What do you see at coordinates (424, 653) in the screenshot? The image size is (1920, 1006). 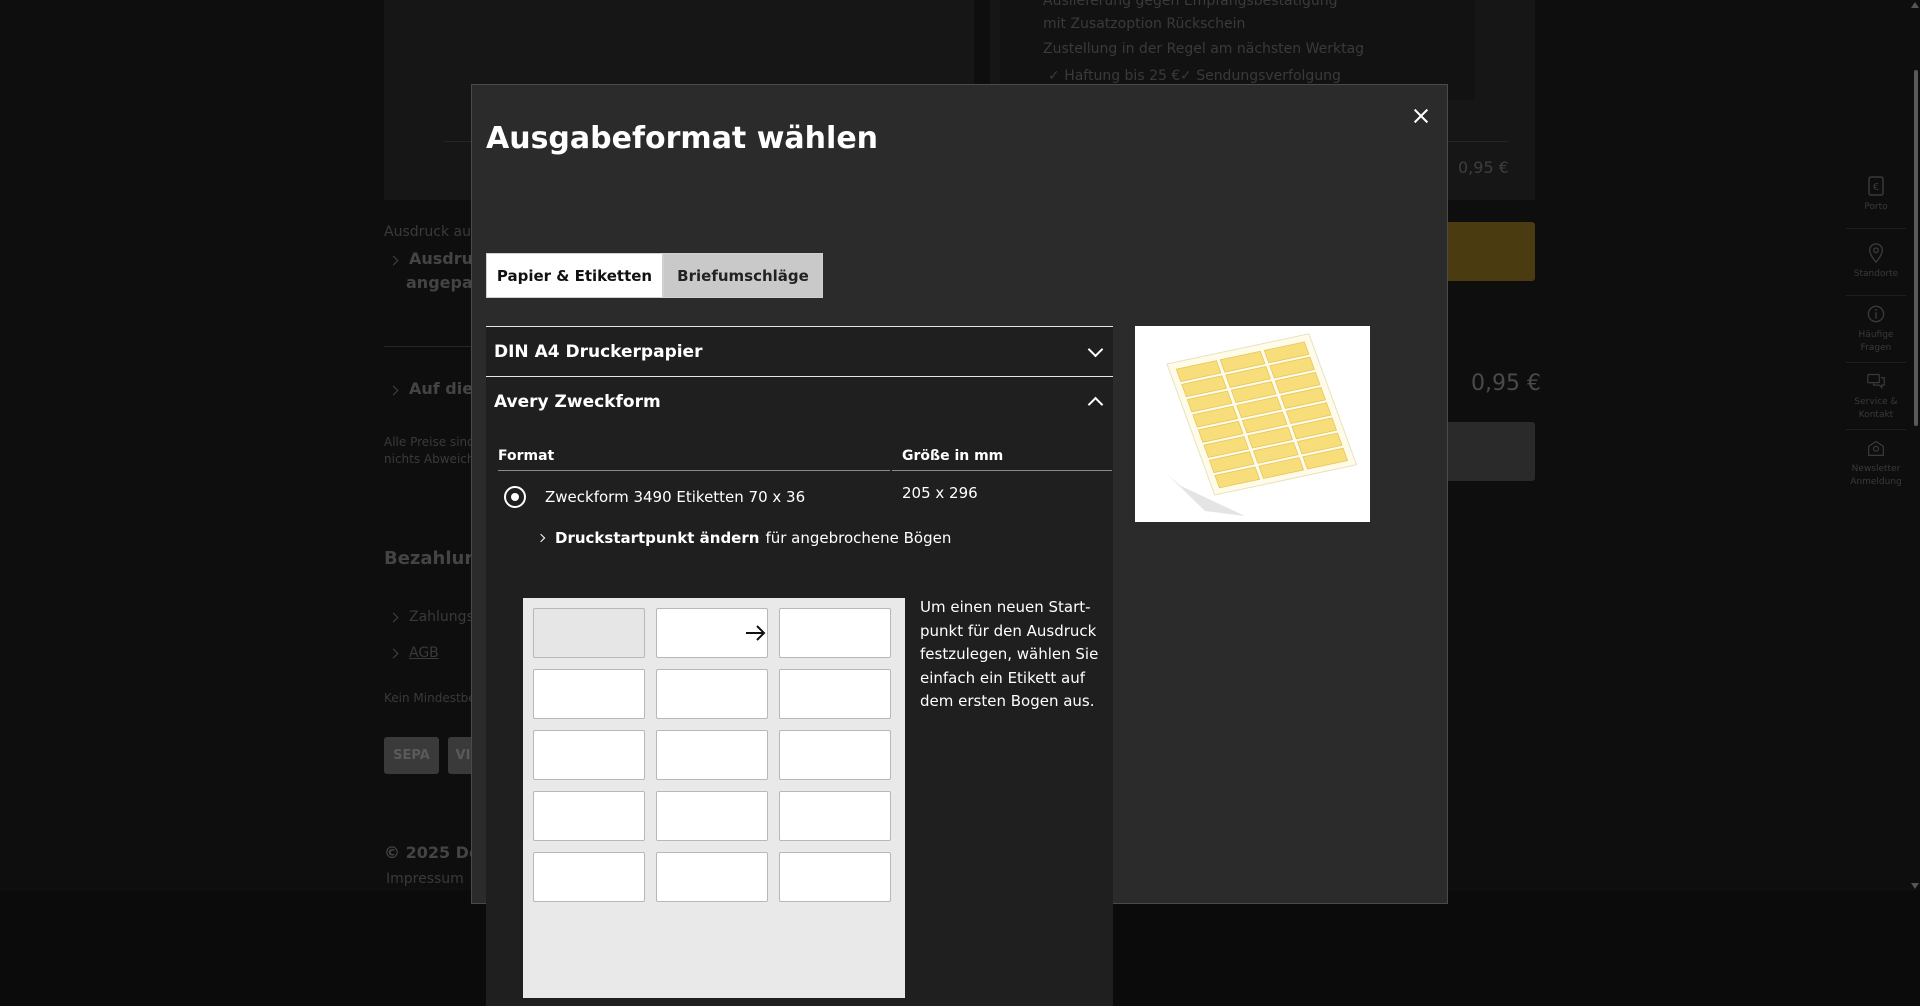 I see `bg-agb-link-label: AGB` at bounding box center [424, 653].